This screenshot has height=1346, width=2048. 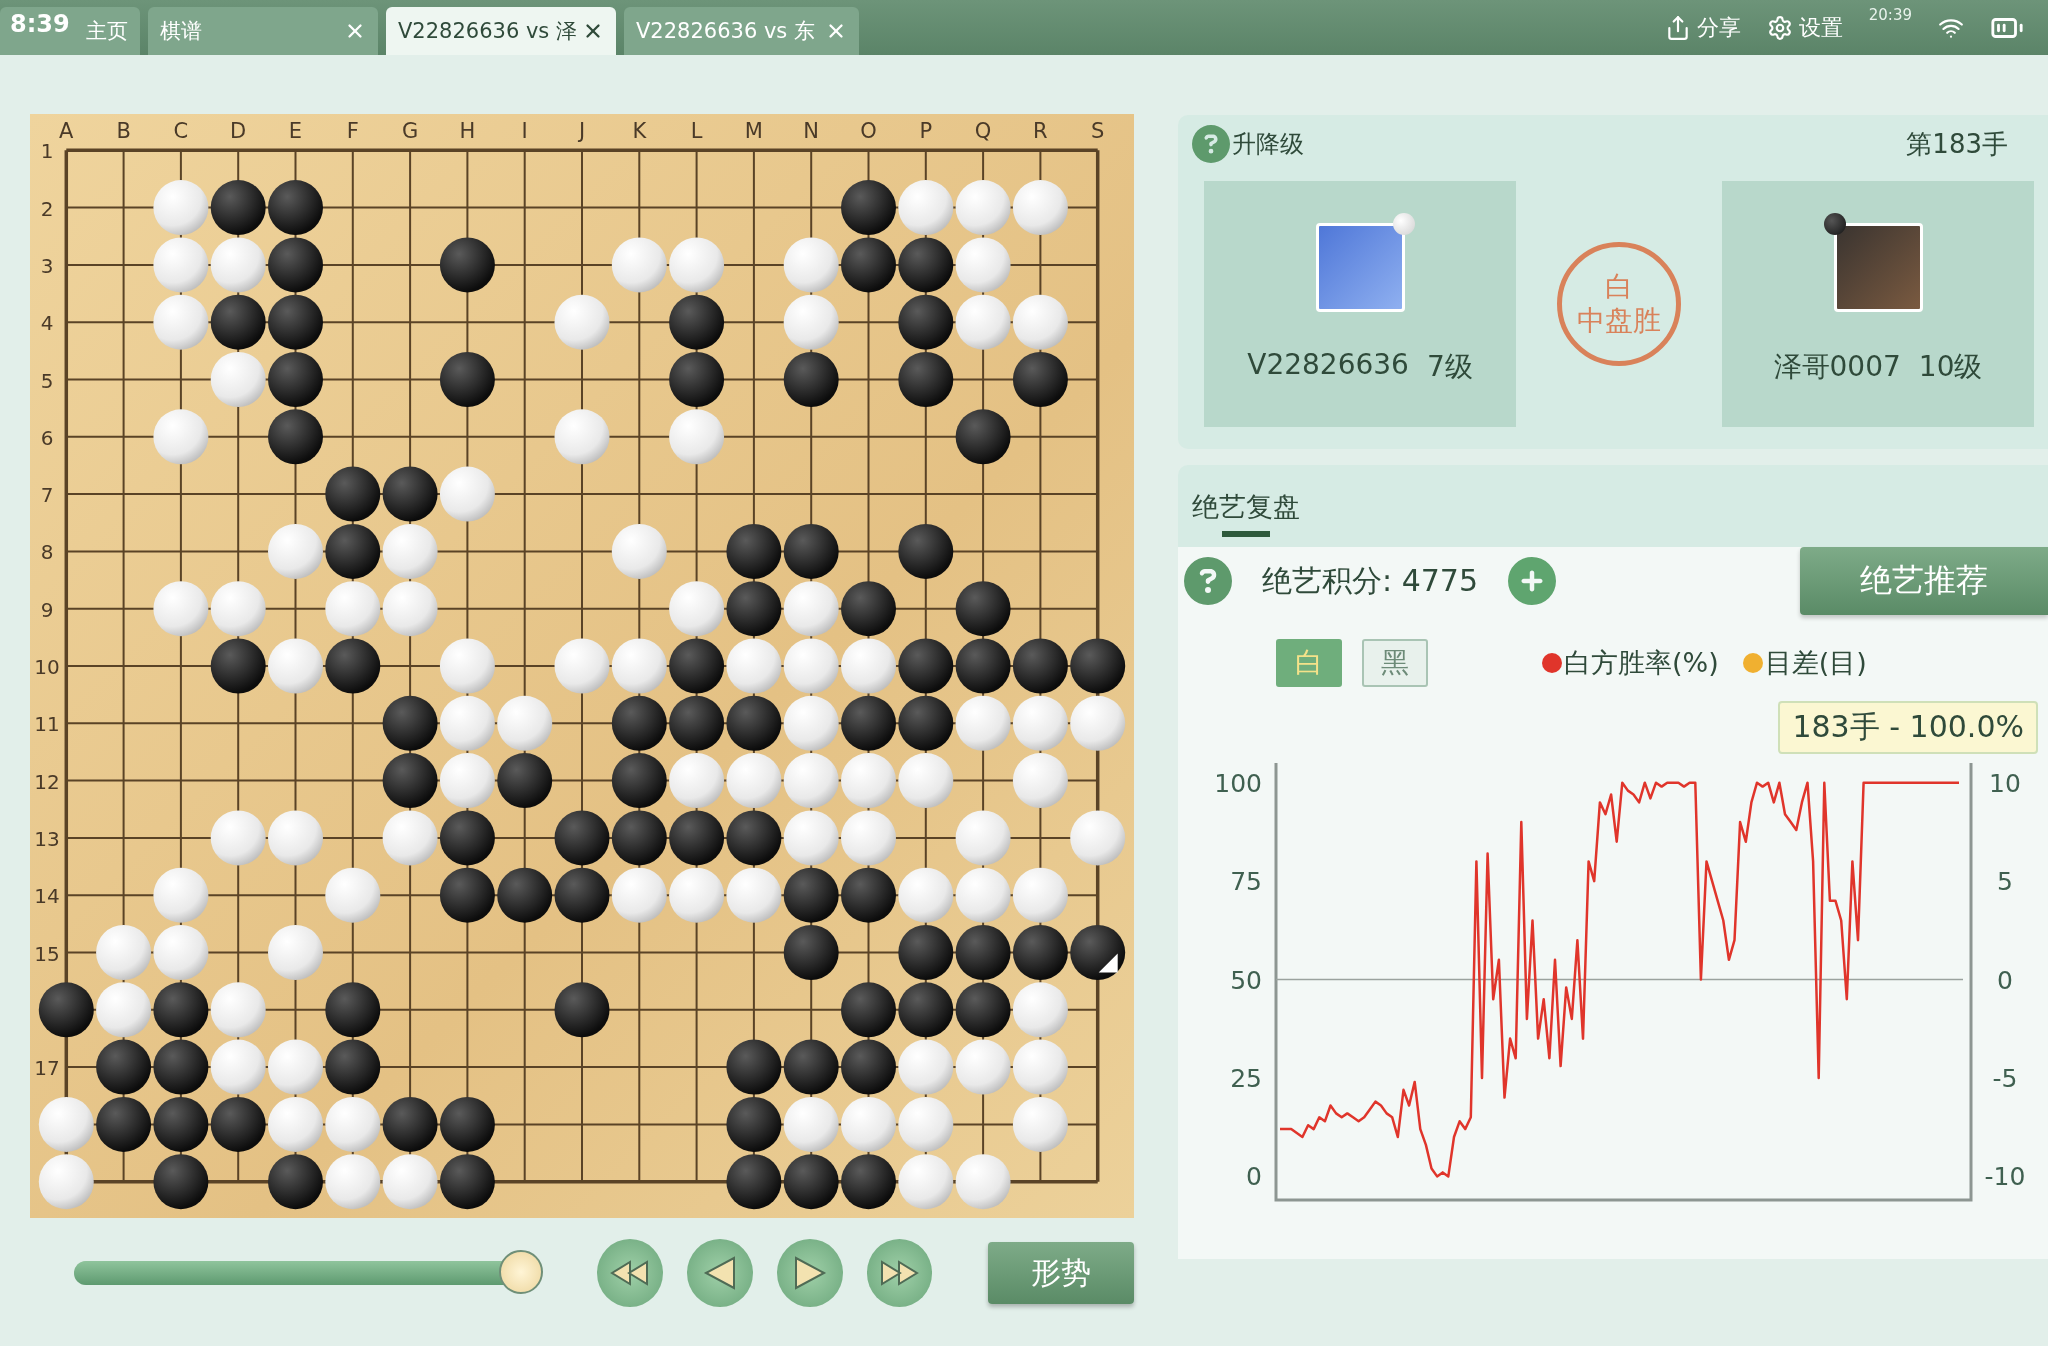 What do you see at coordinates (741, 31) in the screenshot?
I see `tab: V22826636 vs 东` at bounding box center [741, 31].